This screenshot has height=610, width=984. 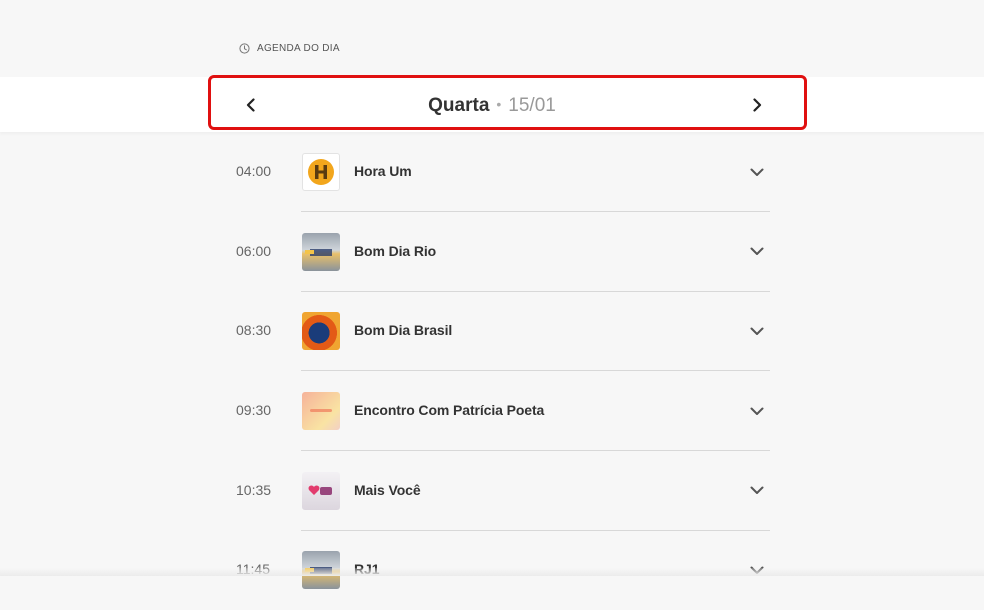 What do you see at coordinates (395, 250) in the screenshot?
I see `schedule-title: Bom Dia Rio` at bounding box center [395, 250].